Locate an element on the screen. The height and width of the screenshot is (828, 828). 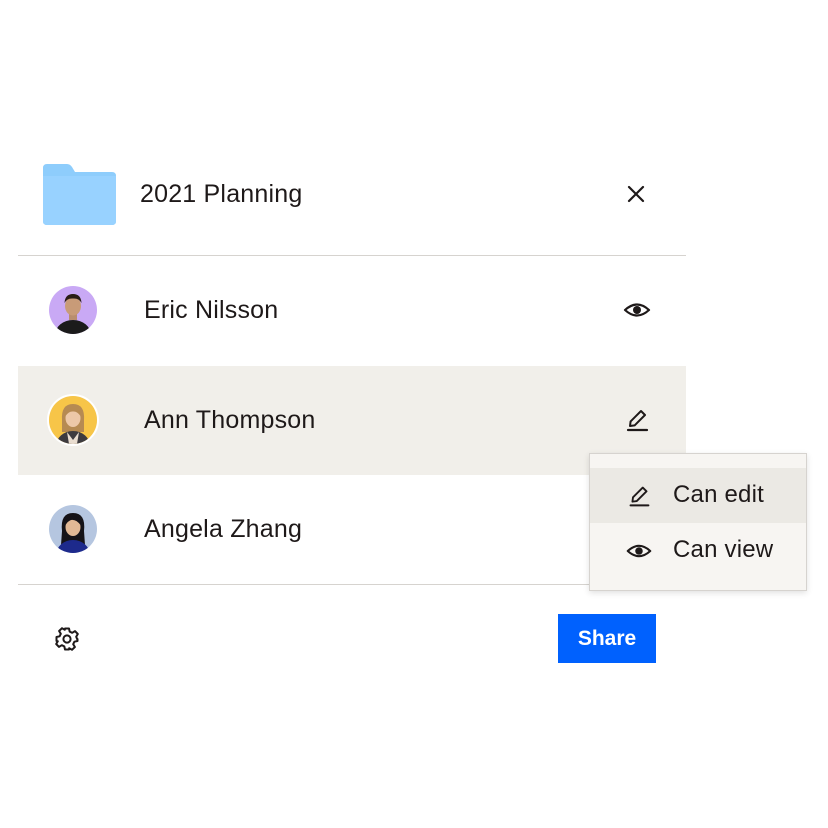
close-icon is located at coordinates (636, 194).